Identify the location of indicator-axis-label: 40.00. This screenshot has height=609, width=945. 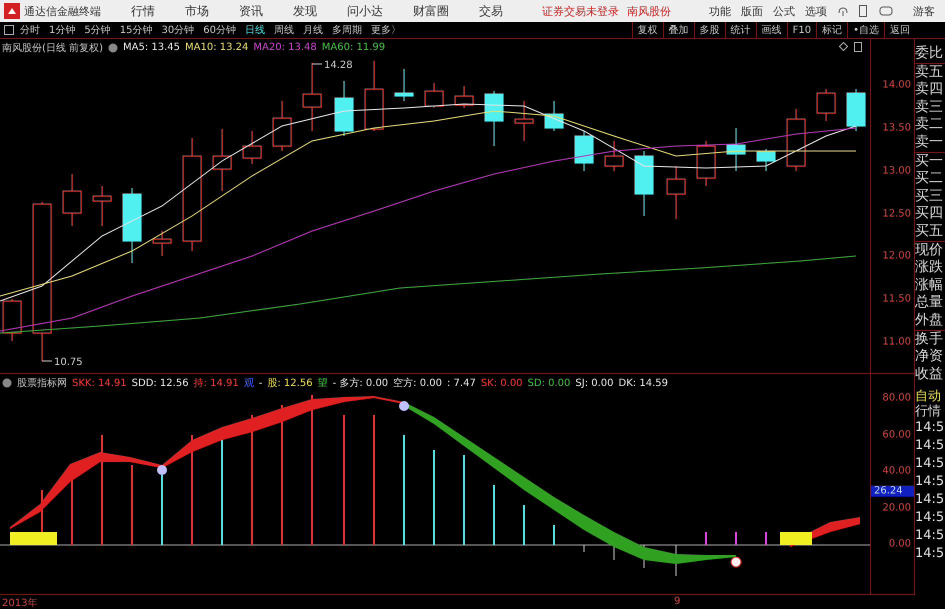
(896, 471).